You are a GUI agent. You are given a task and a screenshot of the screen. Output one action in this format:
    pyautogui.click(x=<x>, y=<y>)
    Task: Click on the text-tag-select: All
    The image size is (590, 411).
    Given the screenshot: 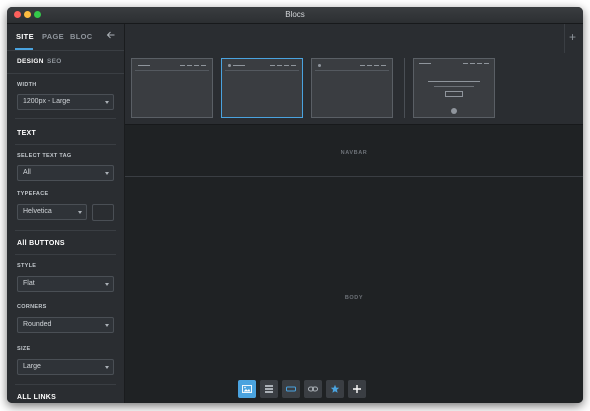 What is the action you would take?
    pyautogui.click(x=65, y=173)
    